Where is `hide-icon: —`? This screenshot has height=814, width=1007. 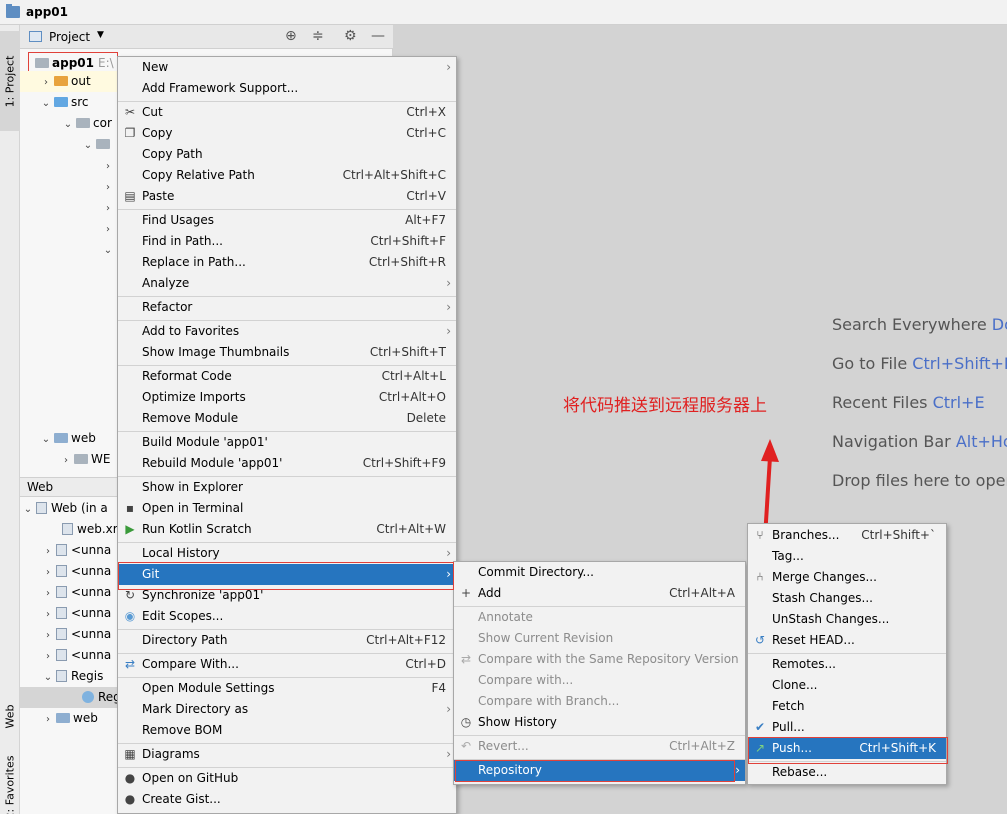
hide-icon: — is located at coordinates (378, 36).